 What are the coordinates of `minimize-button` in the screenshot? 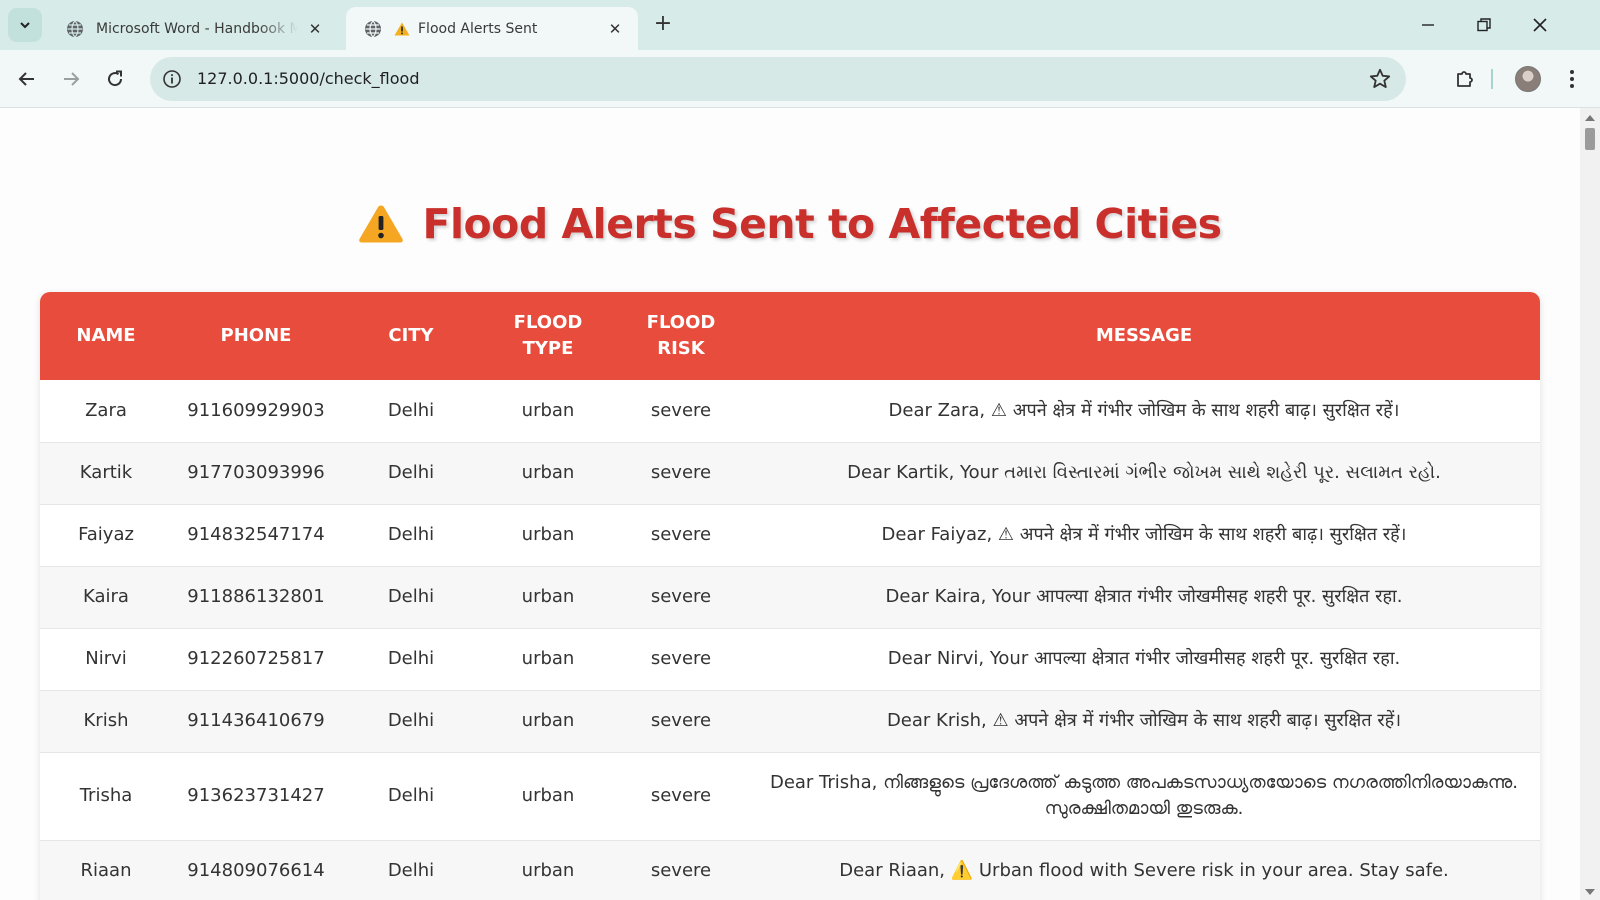 It's located at (1428, 25).